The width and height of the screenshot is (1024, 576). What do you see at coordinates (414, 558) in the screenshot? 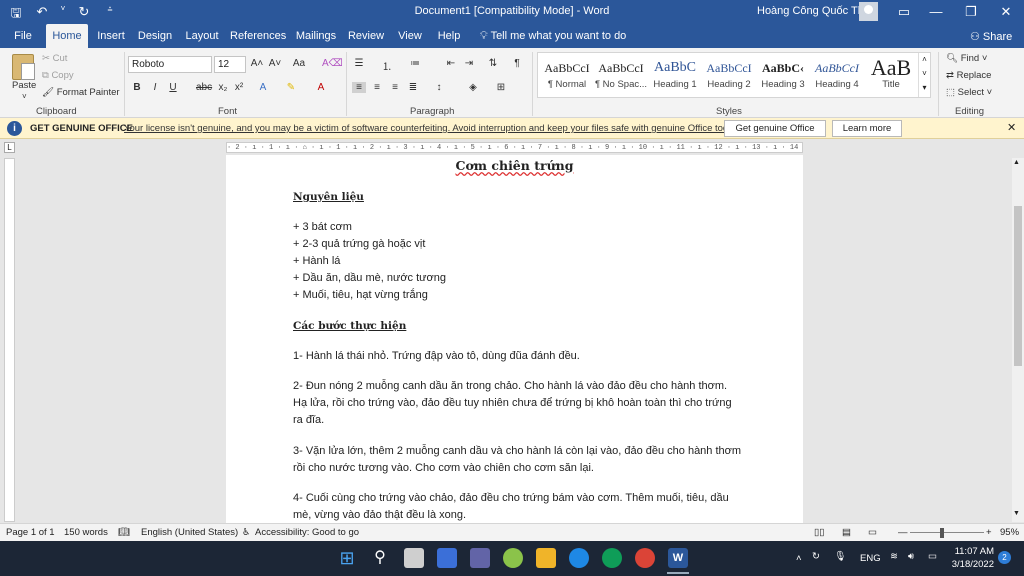
I see `task-view-icon` at bounding box center [414, 558].